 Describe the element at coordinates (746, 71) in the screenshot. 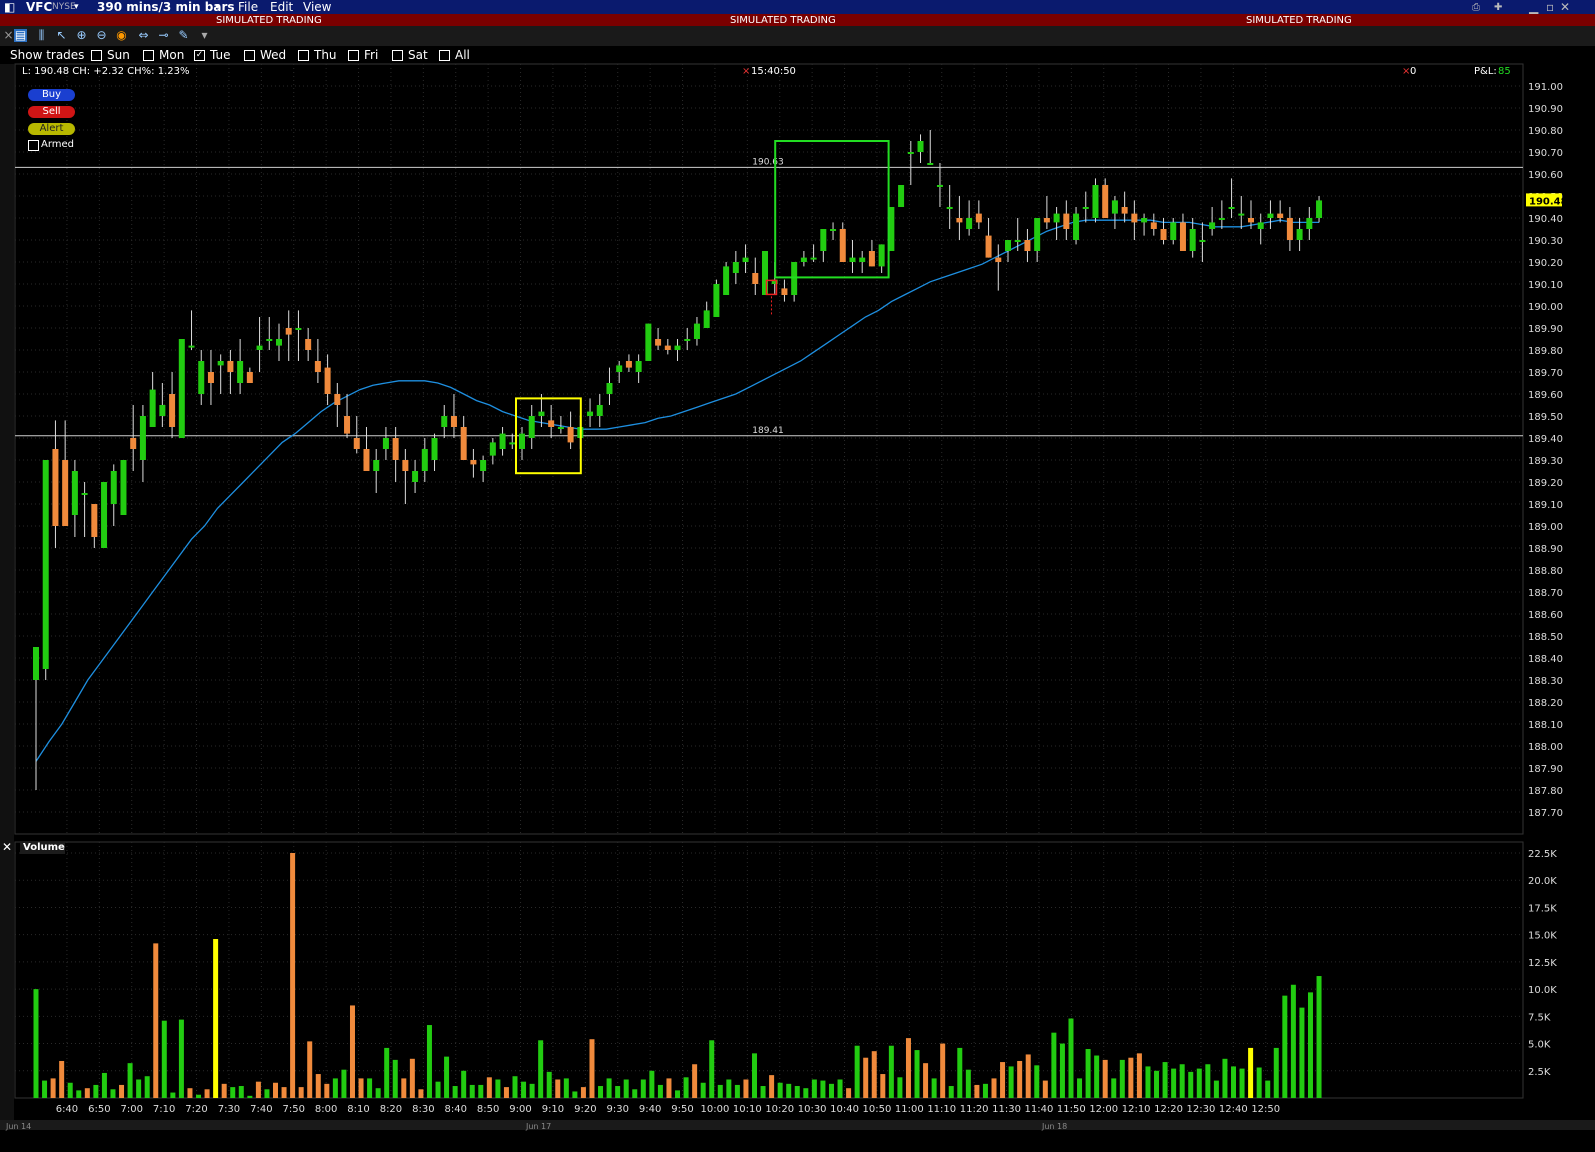

I see `close-icon: ×` at that location.